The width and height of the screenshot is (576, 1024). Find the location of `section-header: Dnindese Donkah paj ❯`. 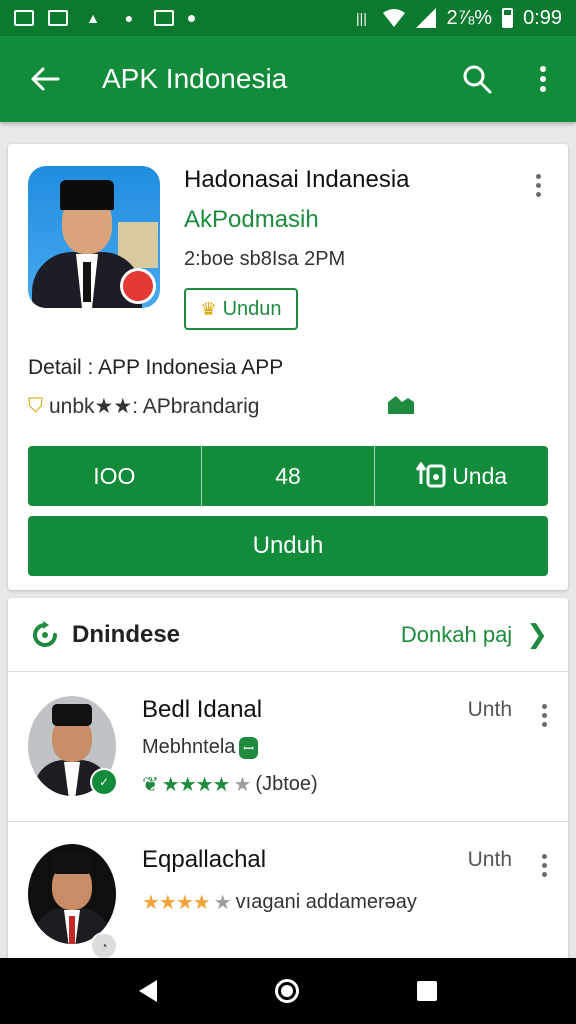

section-header: Dnindese Donkah paj ❯ is located at coordinates (288, 635).